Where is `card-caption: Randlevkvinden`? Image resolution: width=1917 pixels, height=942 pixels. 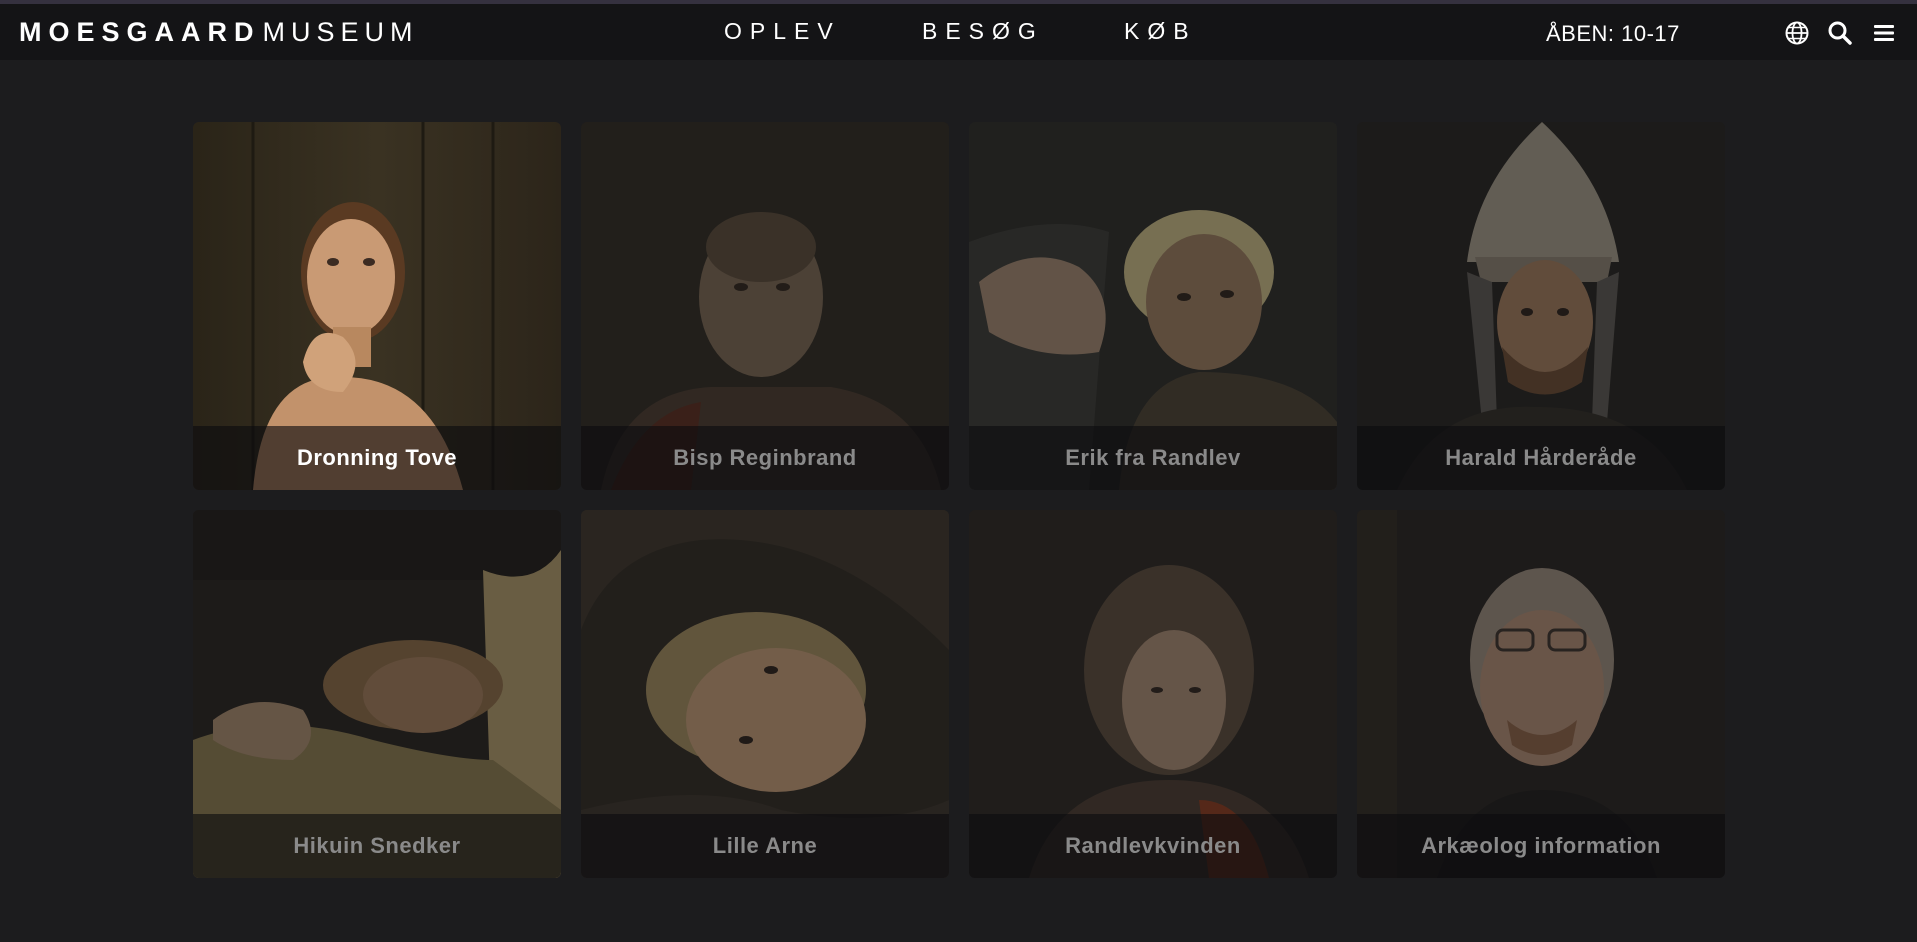 card-caption: Randlevkvinden is located at coordinates (1153, 846).